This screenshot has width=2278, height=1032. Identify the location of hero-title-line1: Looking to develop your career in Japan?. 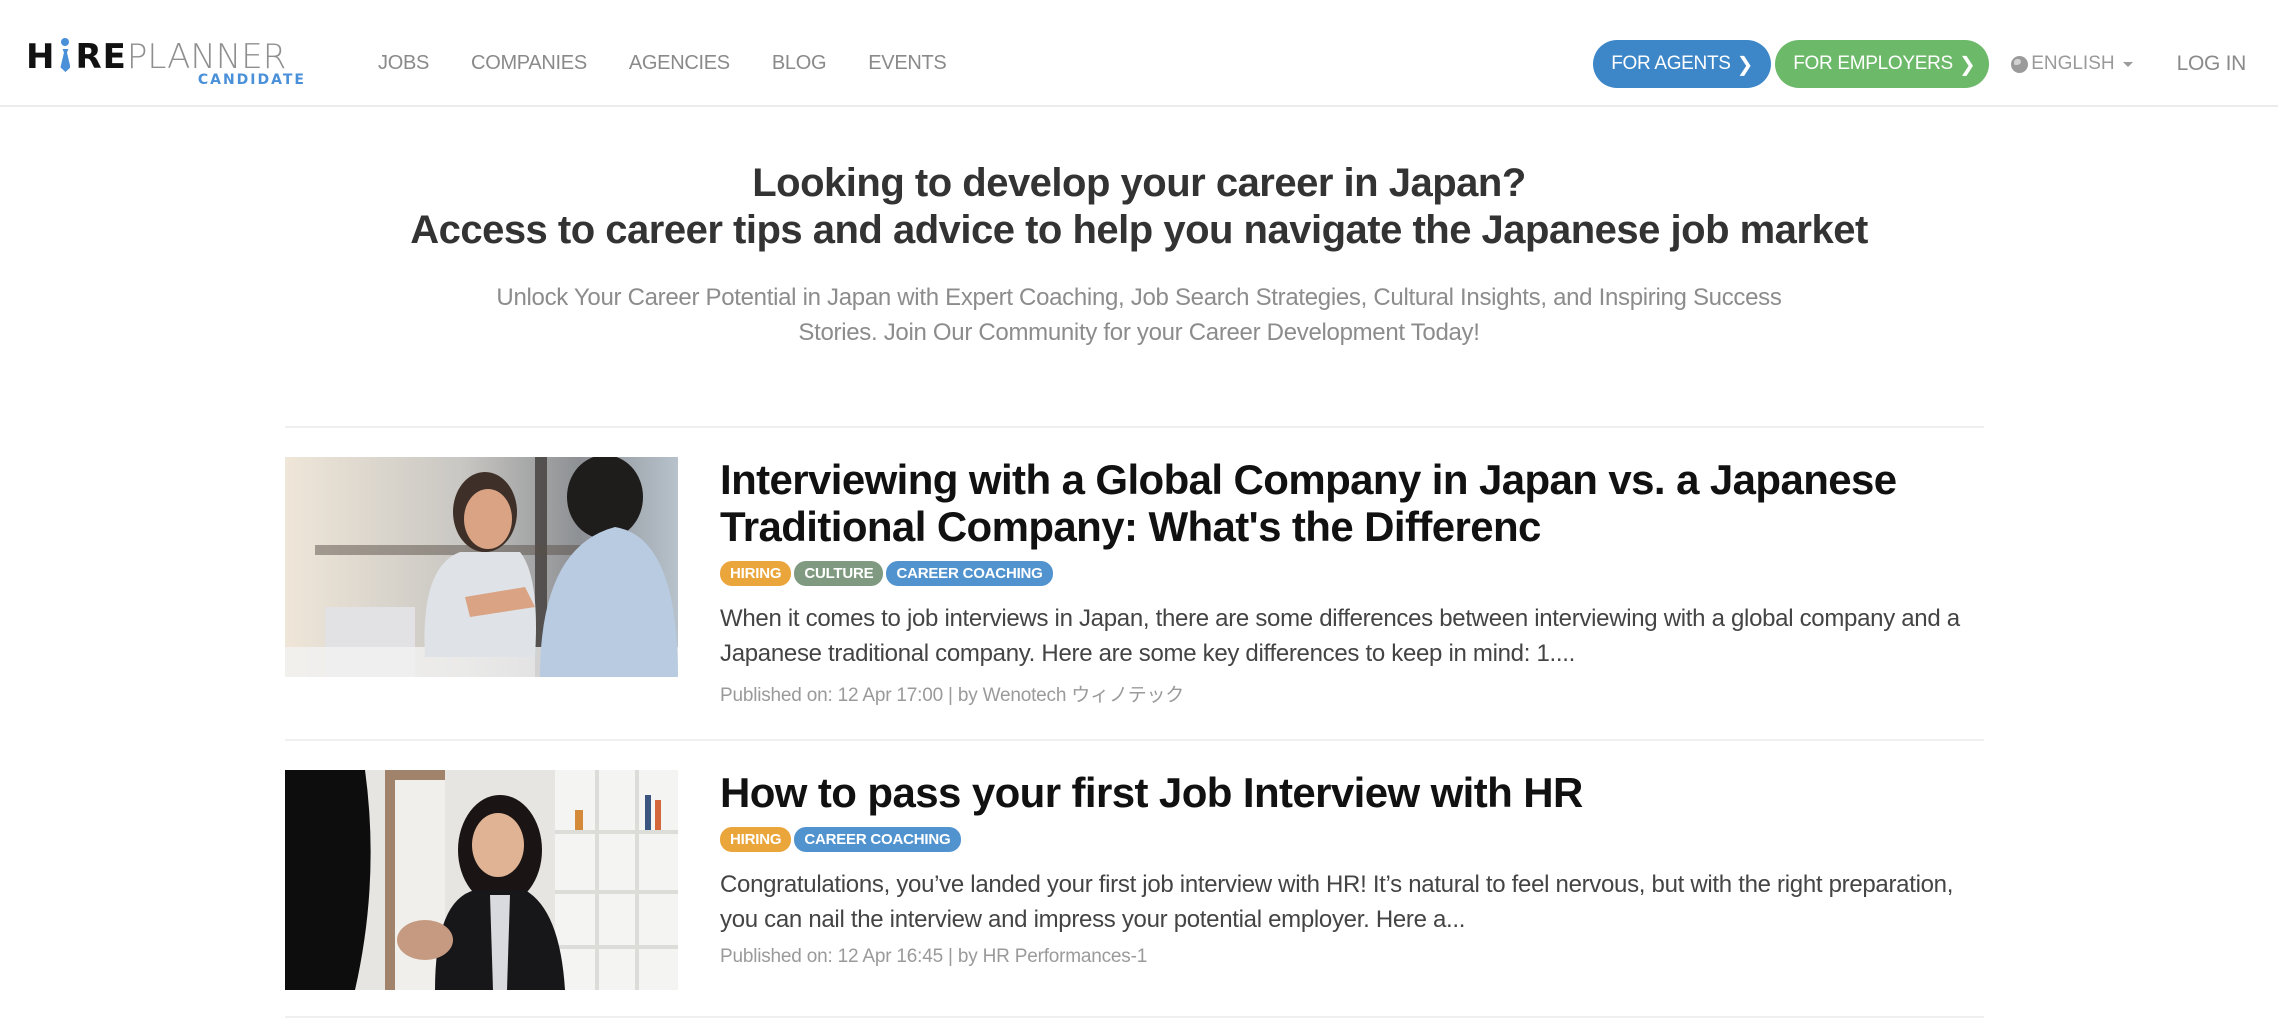
(1139, 183).